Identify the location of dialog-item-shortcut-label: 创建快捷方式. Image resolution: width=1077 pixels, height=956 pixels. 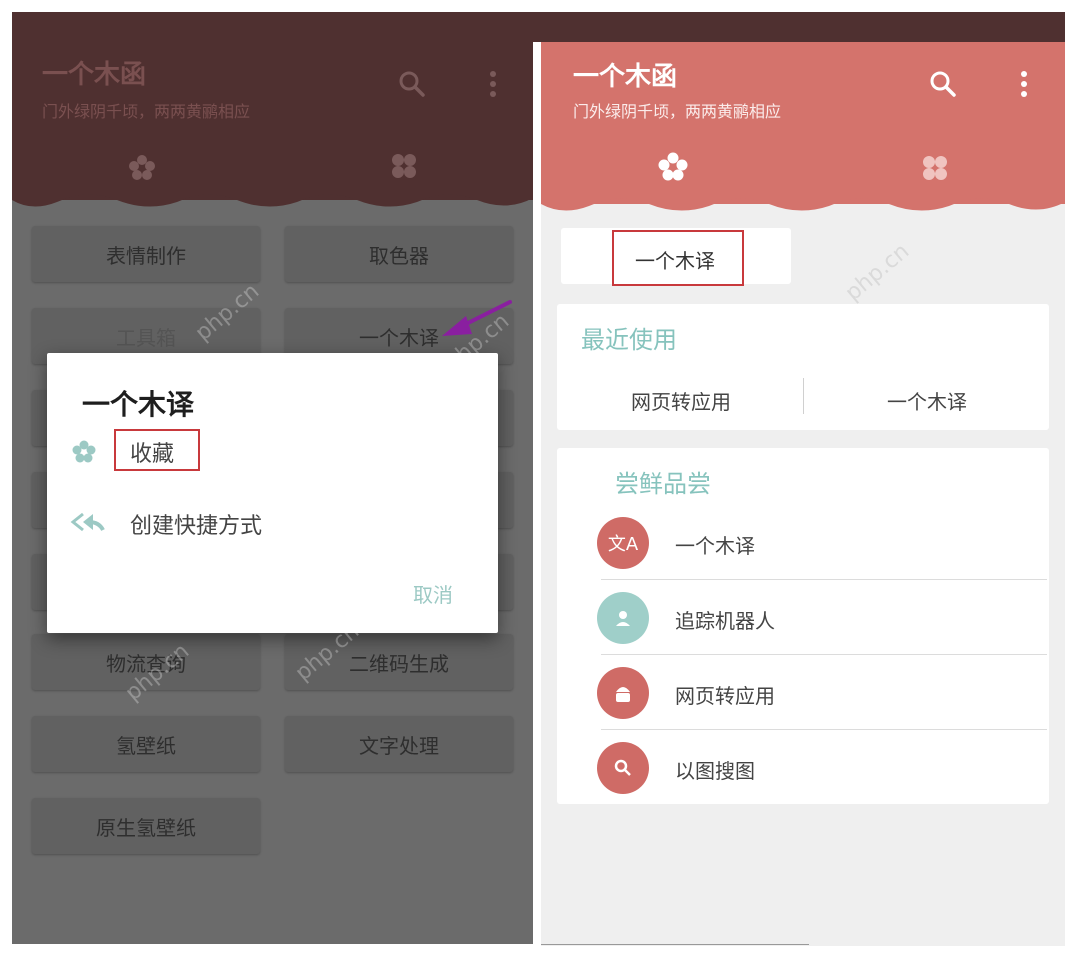
(196, 526).